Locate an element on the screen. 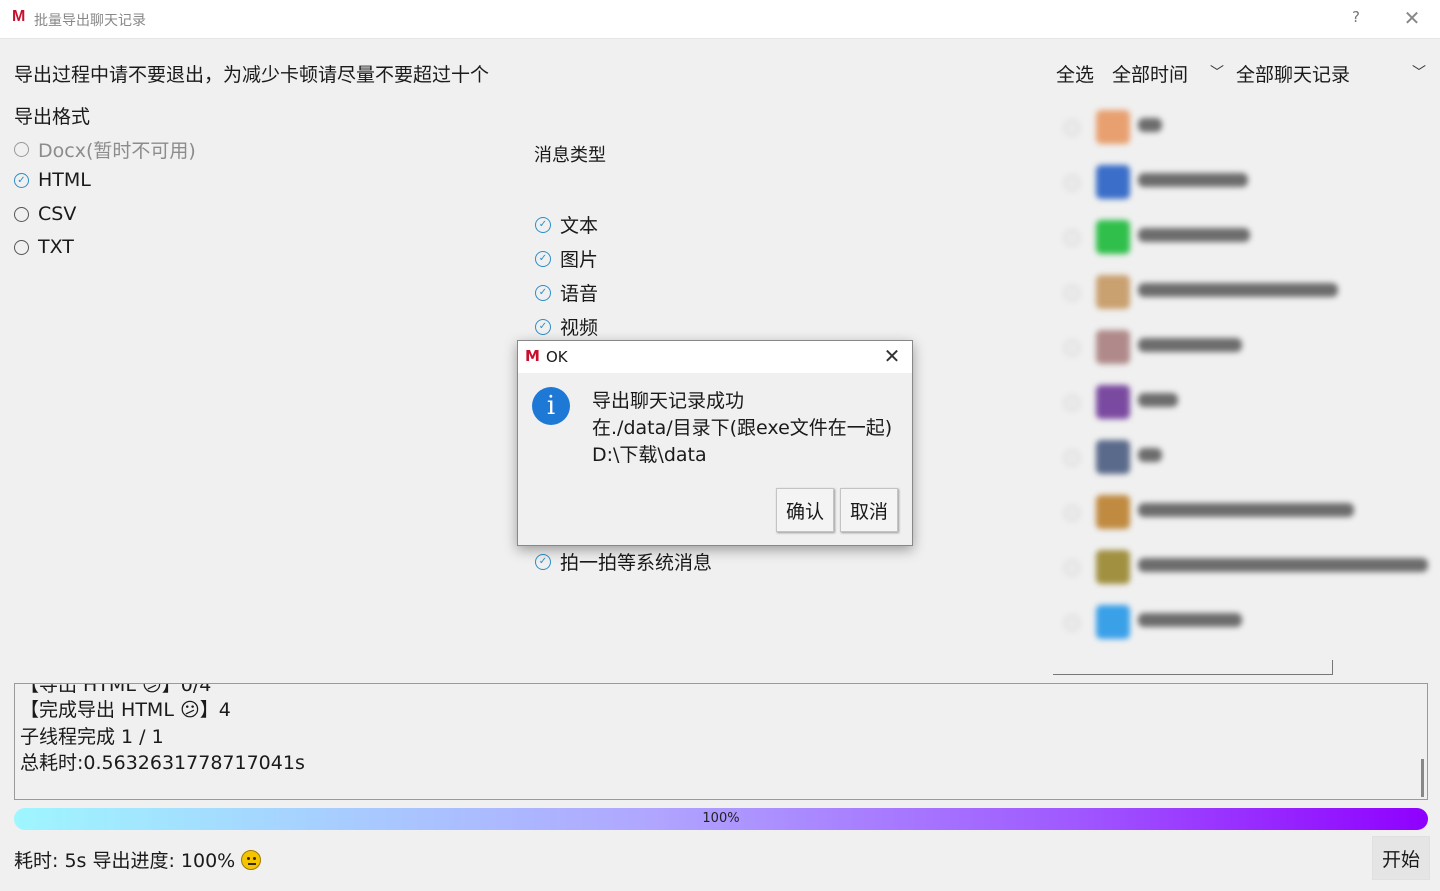 The height and width of the screenshot is (891, 1440). cancel-button: 取消 is located at coordinates (869, 510).